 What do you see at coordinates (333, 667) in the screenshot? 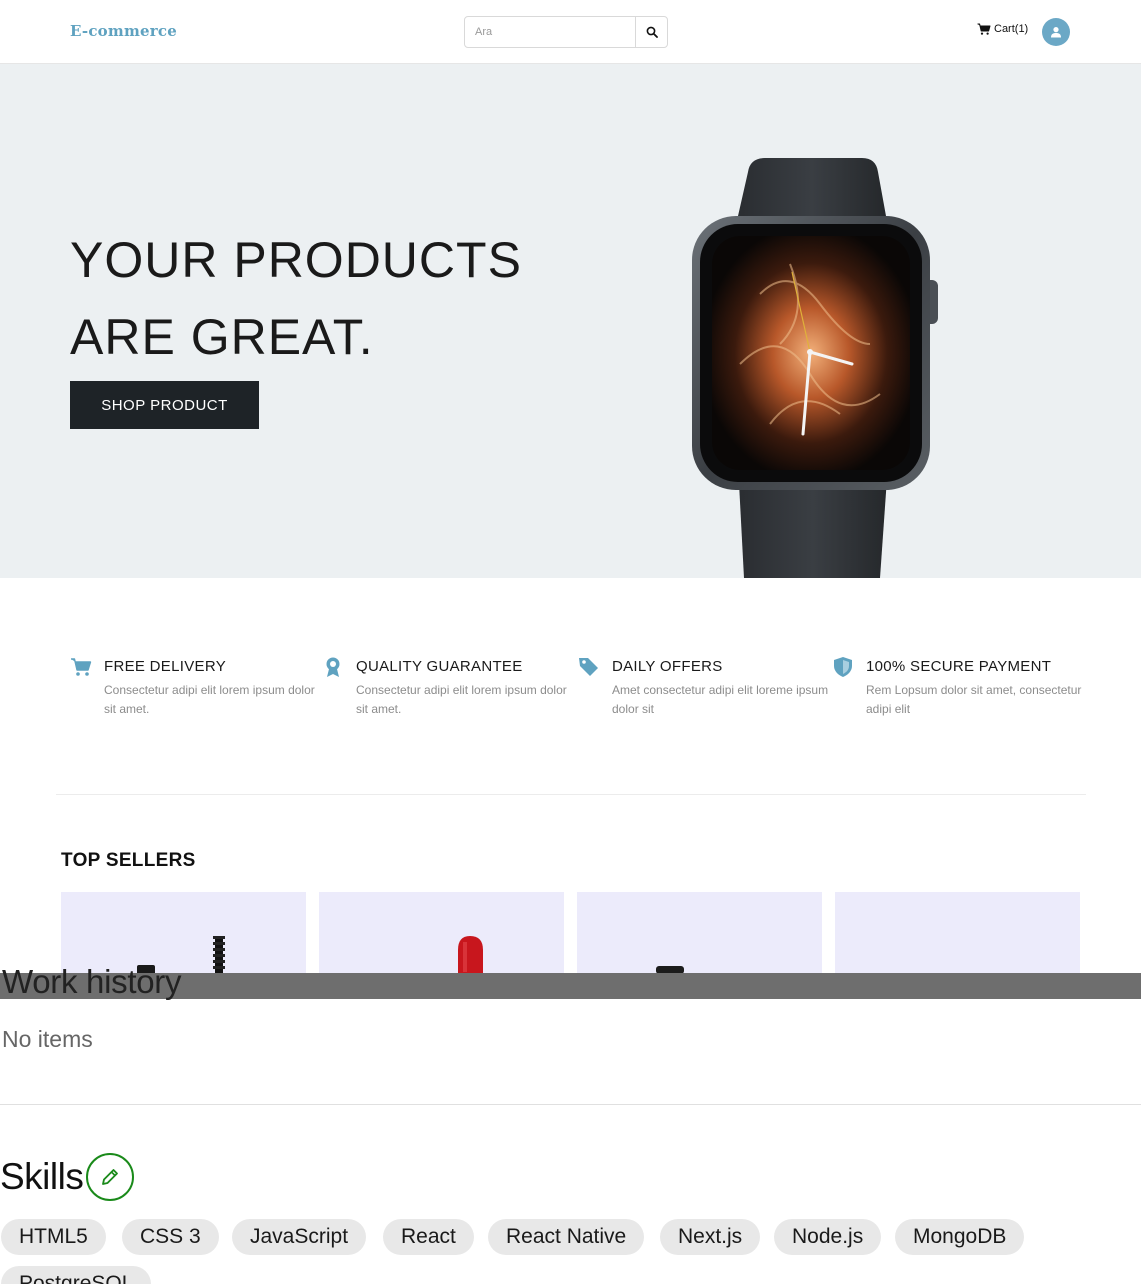
I see `badge-icon` at bounding box center [333, 667].